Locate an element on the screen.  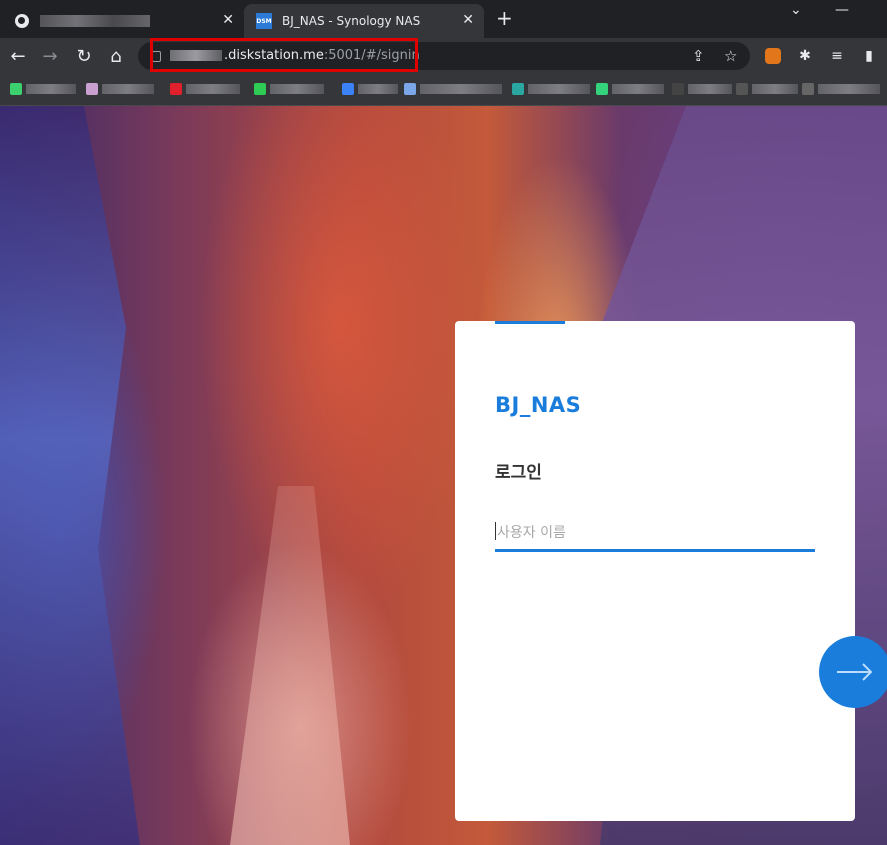
home-icon: ⌂ is located at coordinates (116, 56).